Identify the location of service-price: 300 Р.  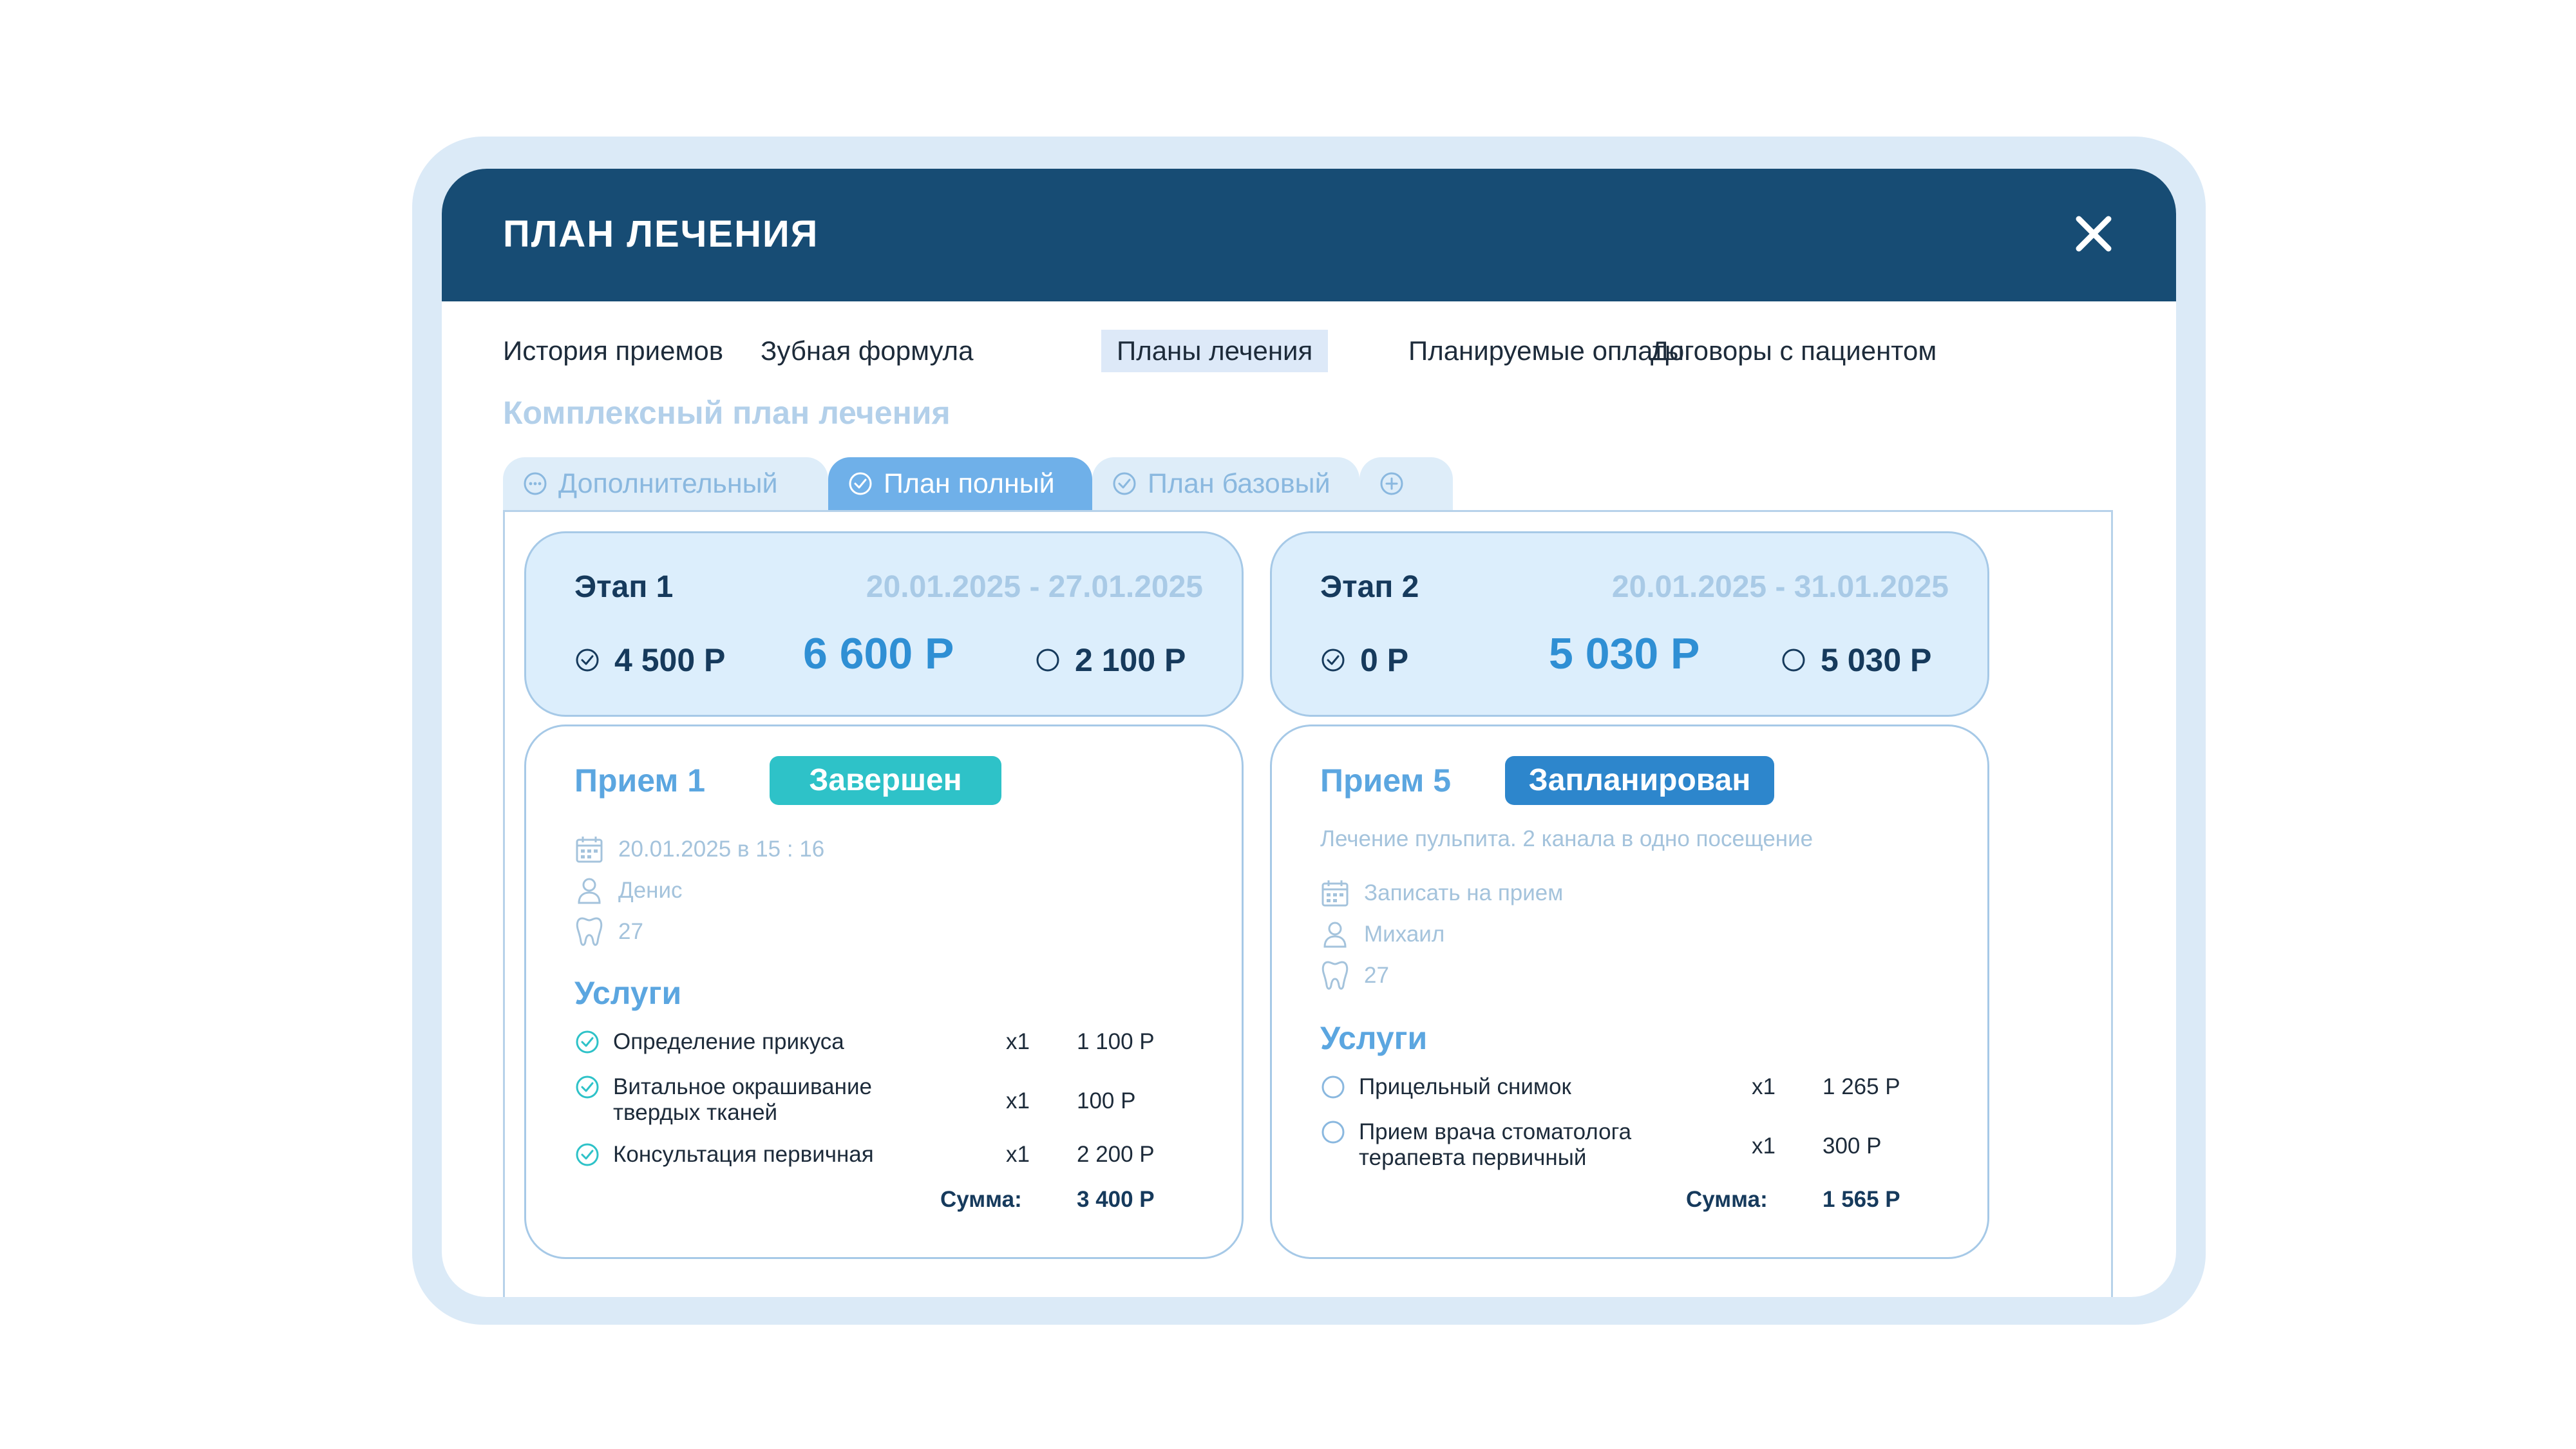
(1853, 1146).